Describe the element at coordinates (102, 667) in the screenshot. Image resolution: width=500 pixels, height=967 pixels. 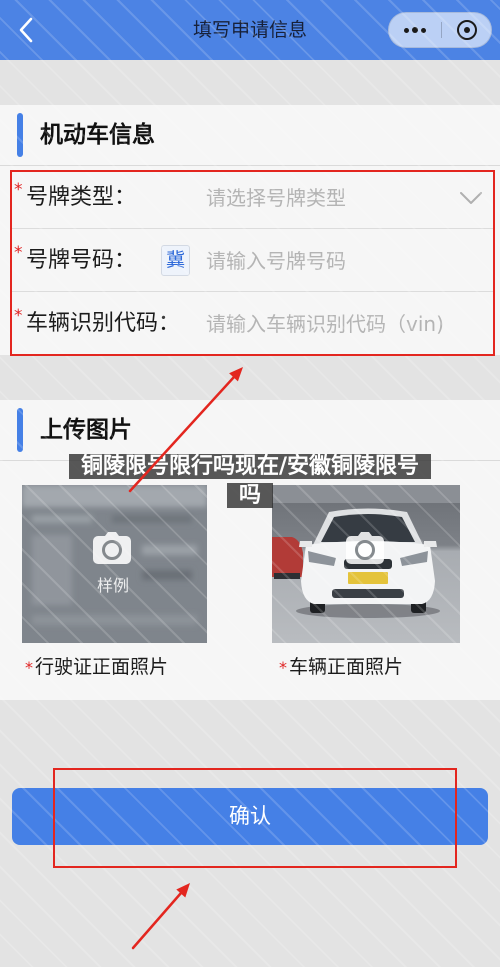
I see `caption-text: 行驶证正面照片` at that location.